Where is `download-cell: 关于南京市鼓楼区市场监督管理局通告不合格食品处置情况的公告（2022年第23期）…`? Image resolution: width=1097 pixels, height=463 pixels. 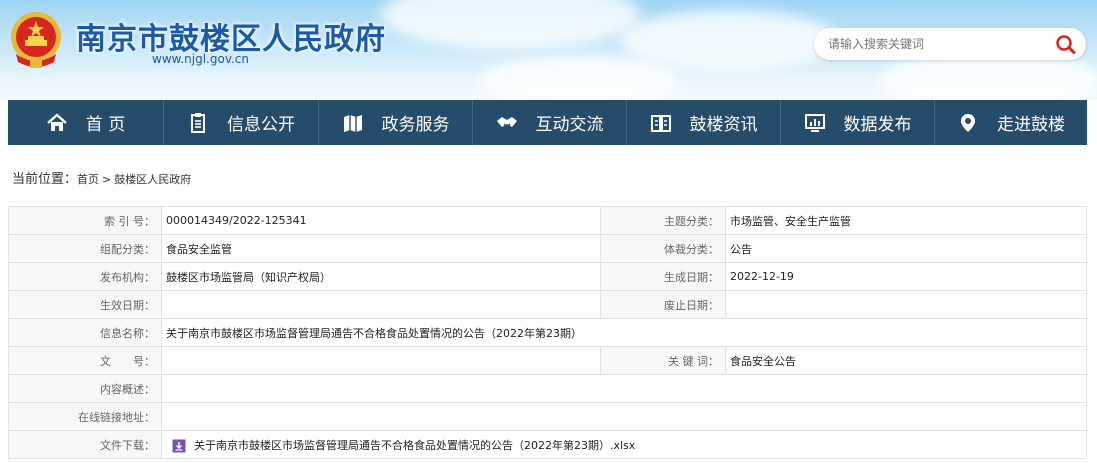
download-cell: 关于南京市鼓楼区市场监督管理局通告不合格食品处置情况的公告（2022年第23期）… is located at coordinates (624, 444).